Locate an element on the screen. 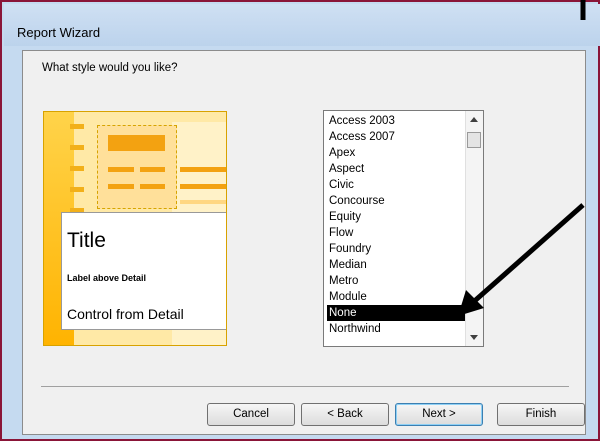 This screenshot has height=445, width=604. preview-row is located at coordinates (203, 202).